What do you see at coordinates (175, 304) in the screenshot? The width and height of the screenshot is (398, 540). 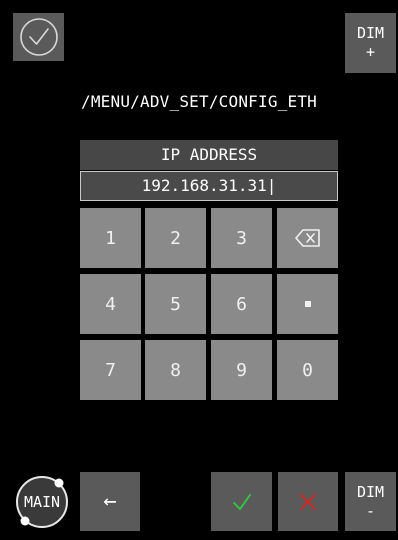 I see `key-5: 5` at bounding box center [175, 304].